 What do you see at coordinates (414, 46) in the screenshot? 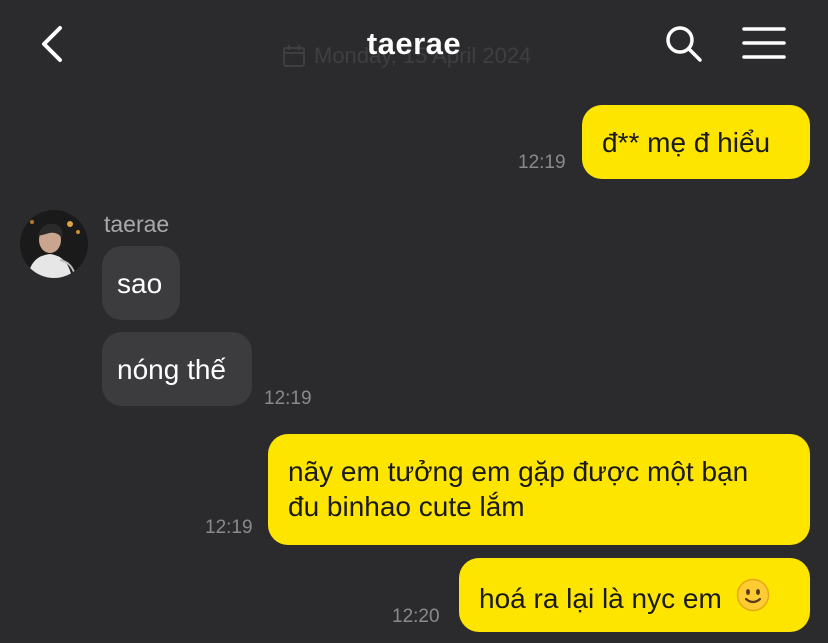
I see `chat-header: Monday, 15 April 2024 taerae` at bounding box center [414, 46].